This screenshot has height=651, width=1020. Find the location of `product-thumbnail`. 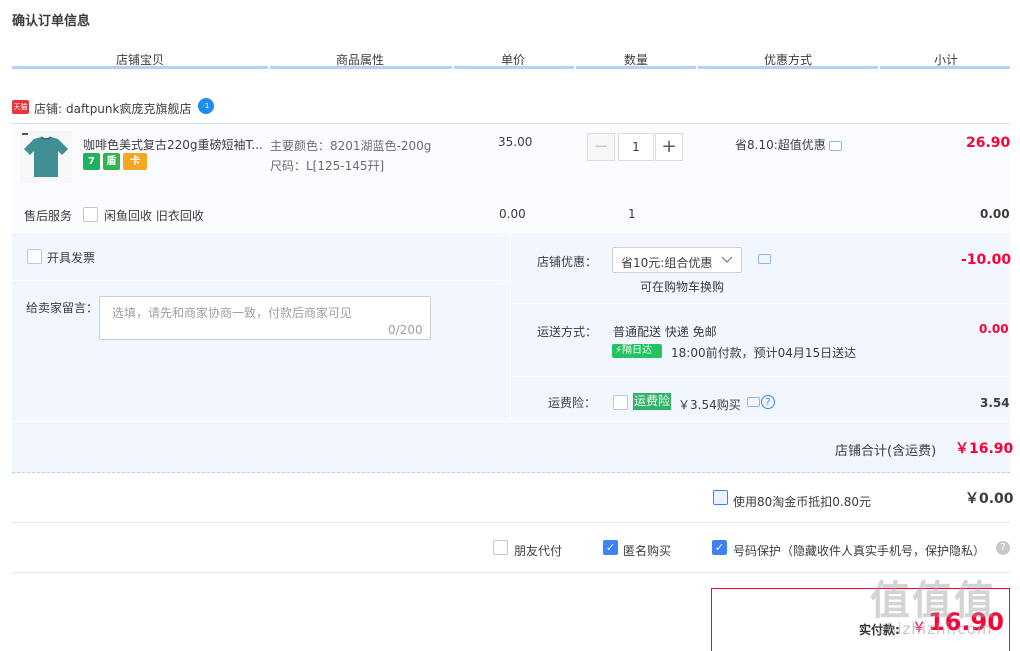

product-thumbnail is located at coordinates (46, 157).